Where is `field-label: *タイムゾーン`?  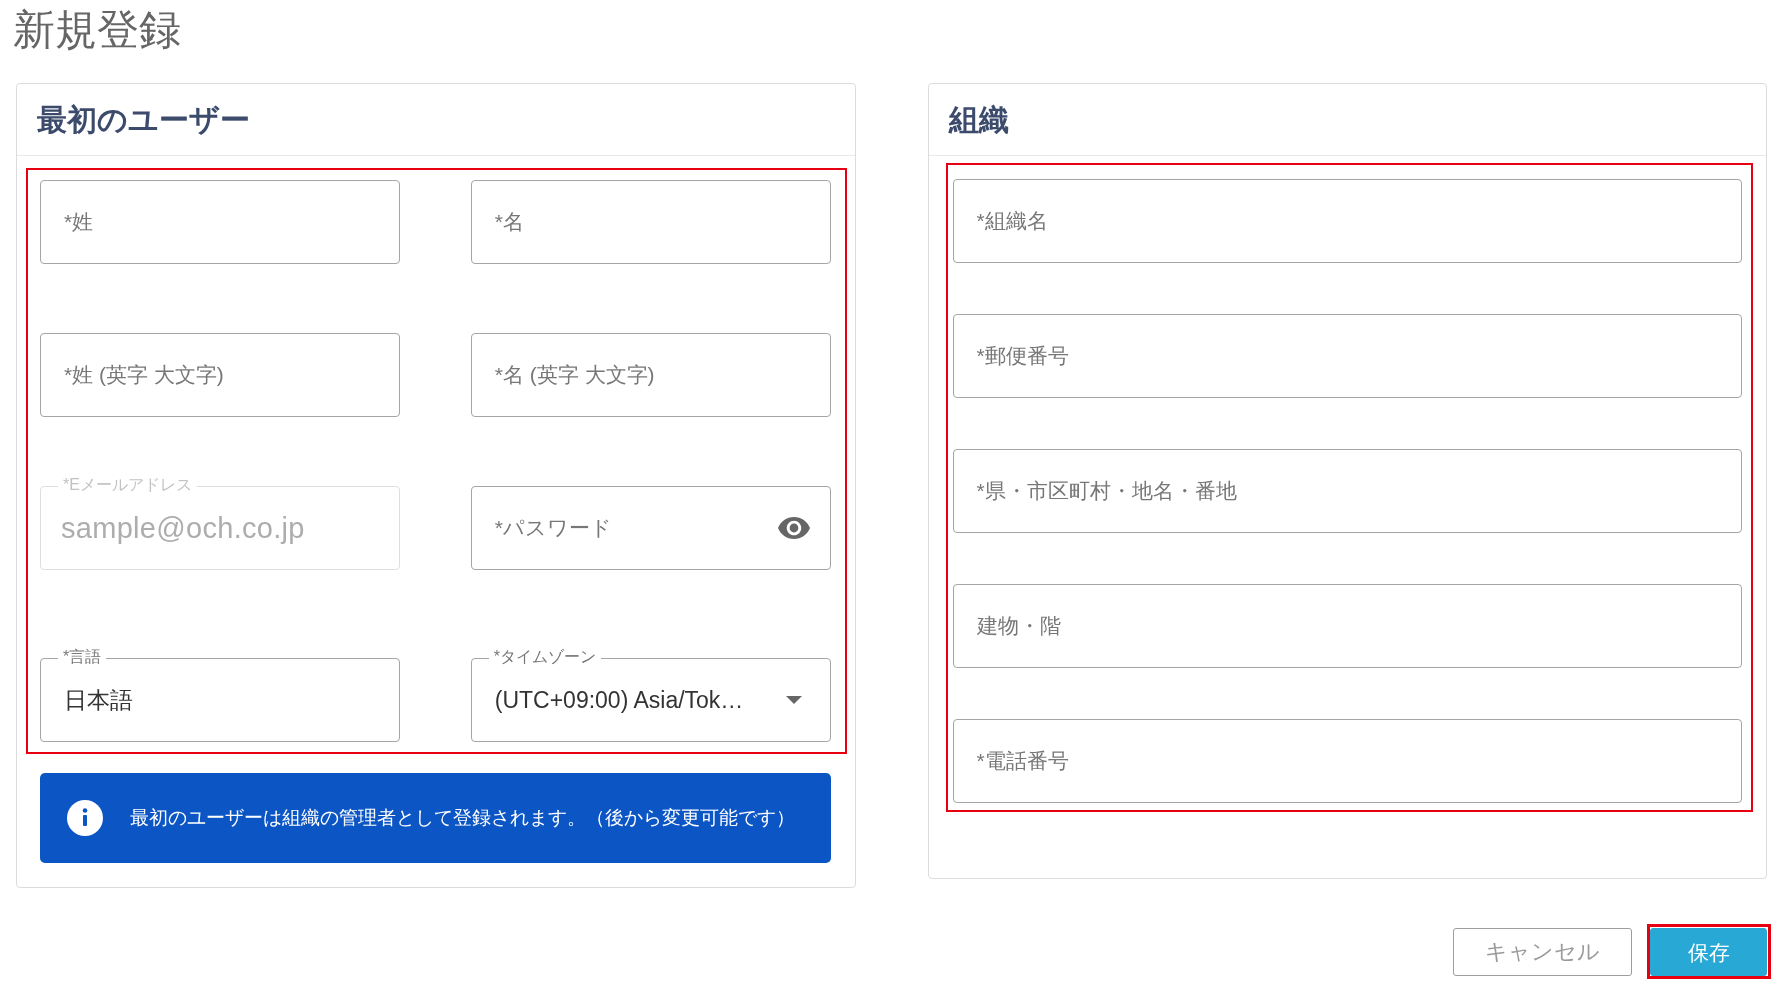 field-label: *タイムゾーン is located at coordinates (544, 657).